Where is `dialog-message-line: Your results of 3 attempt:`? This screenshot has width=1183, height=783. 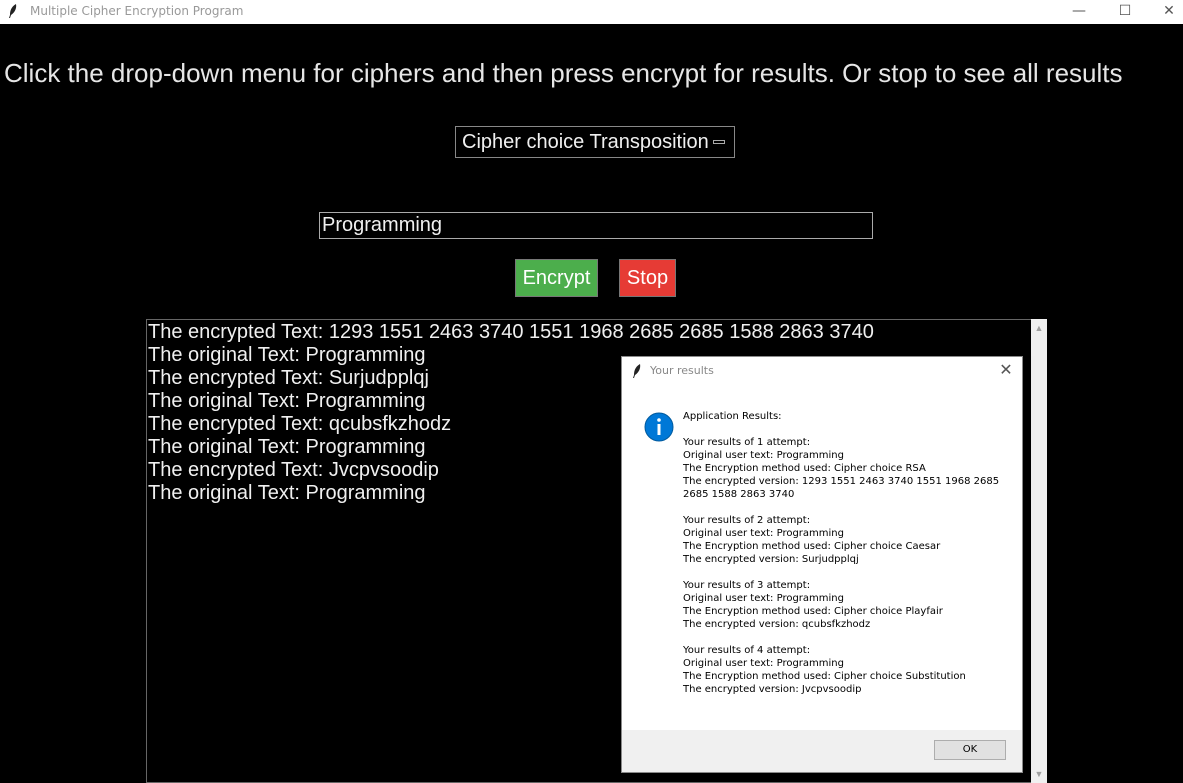 dialog-message-line: Your results of 3 attempt: is located at coordinates (747, 585).